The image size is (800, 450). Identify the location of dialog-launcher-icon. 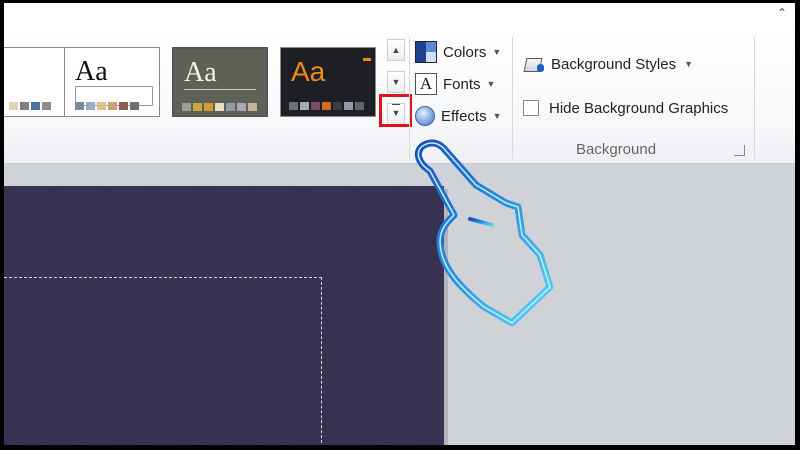
(739, 150).